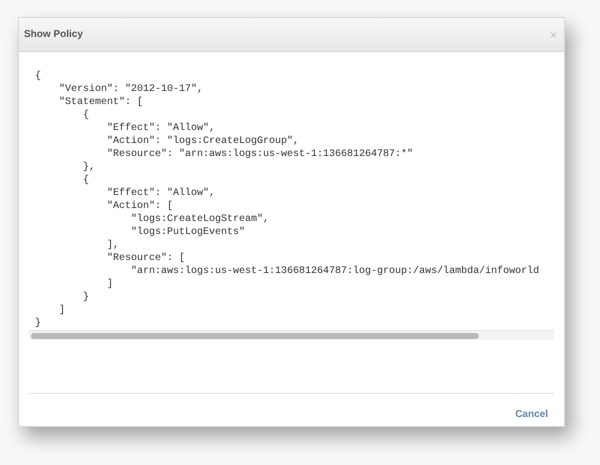 The image size is (600, 465). What do you see at coordinates (188, 232) in the screenshot?
I see `code-line: "logs:PutLogEvents"` at bounding box center [188, 232].